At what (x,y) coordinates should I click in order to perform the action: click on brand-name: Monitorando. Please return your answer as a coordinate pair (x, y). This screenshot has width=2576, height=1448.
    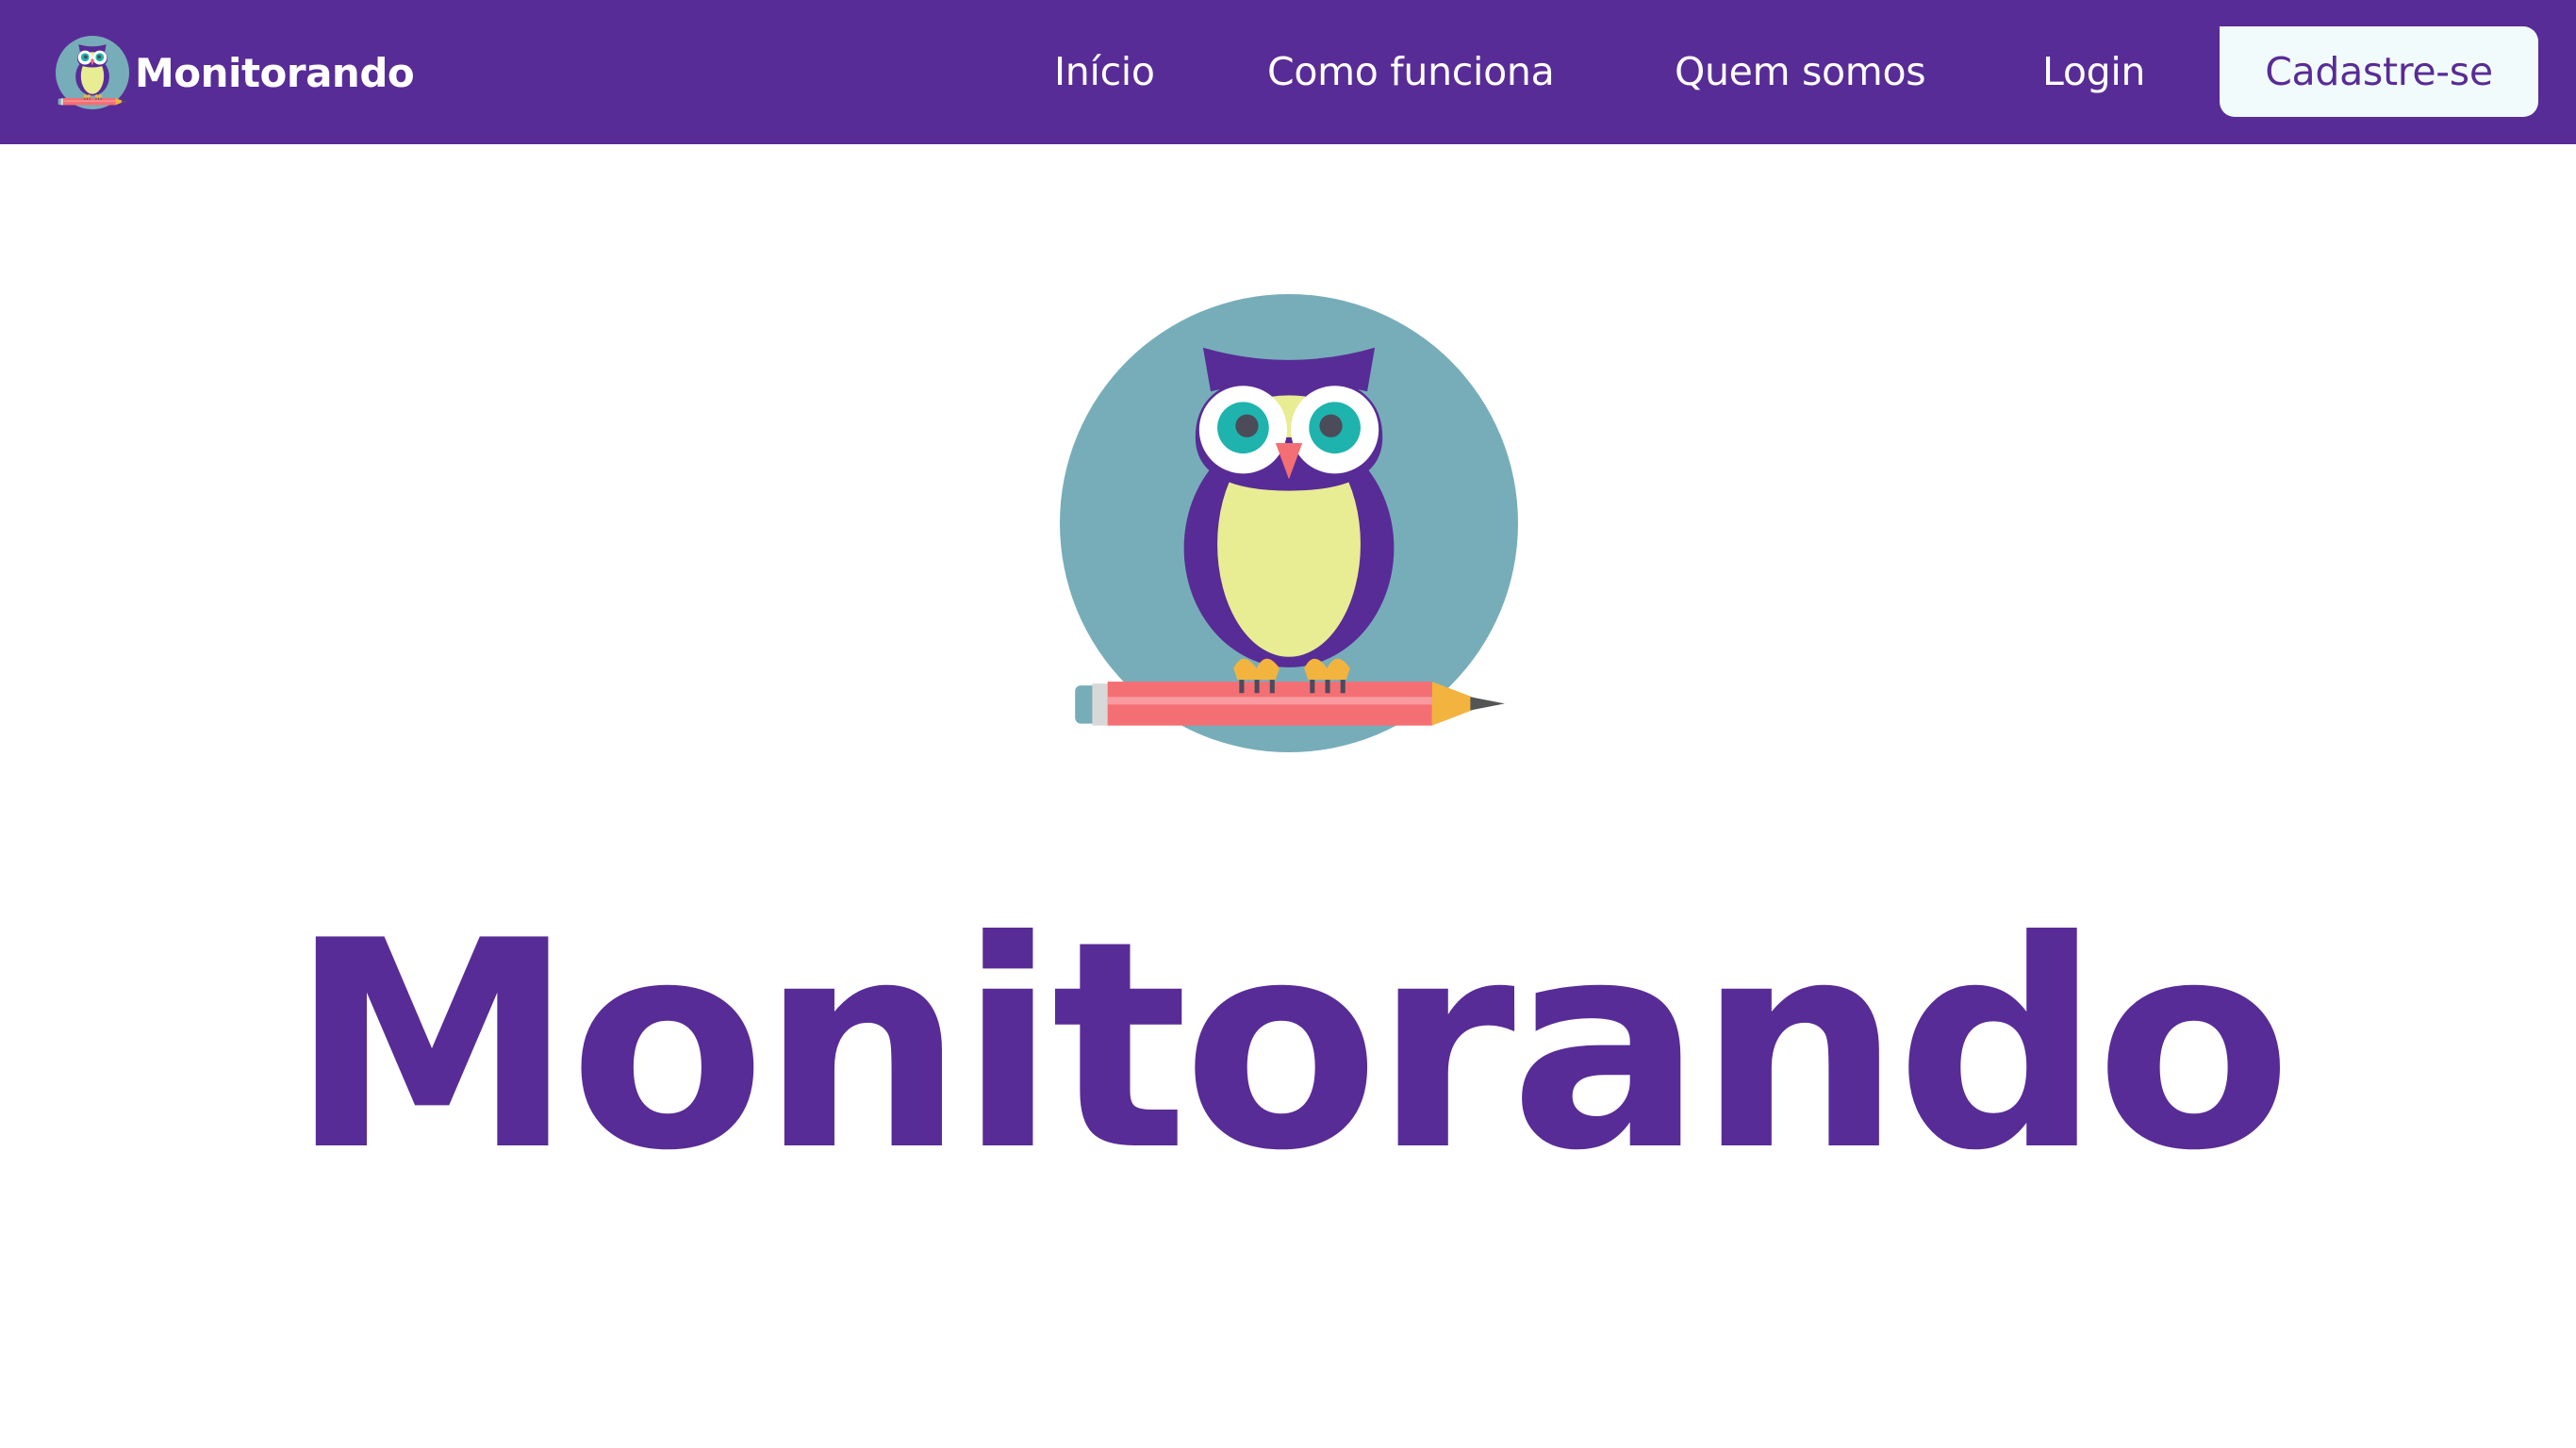
    Looking at the image, I should click on (275, 72).